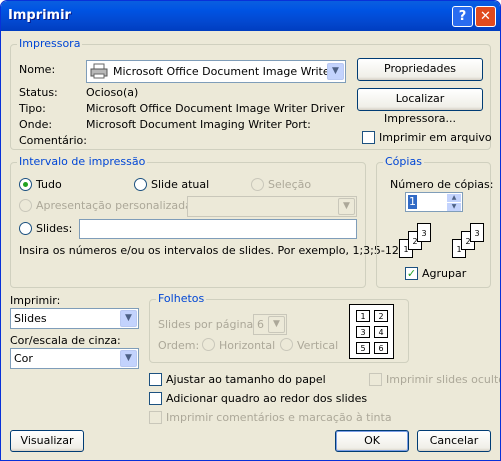  I want to click on title-bar: Imprimir ? ✕, so click(250, 16).